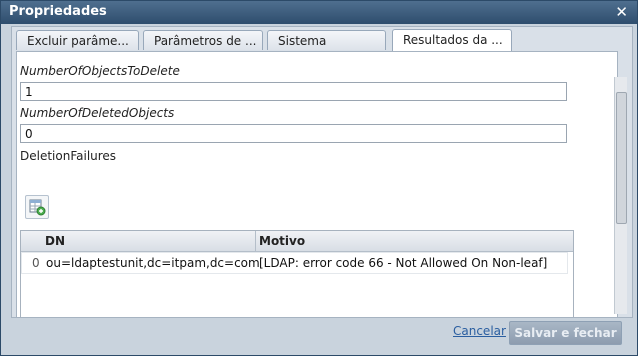  I want to click on scrollbar-thumb, so click(621, 158).